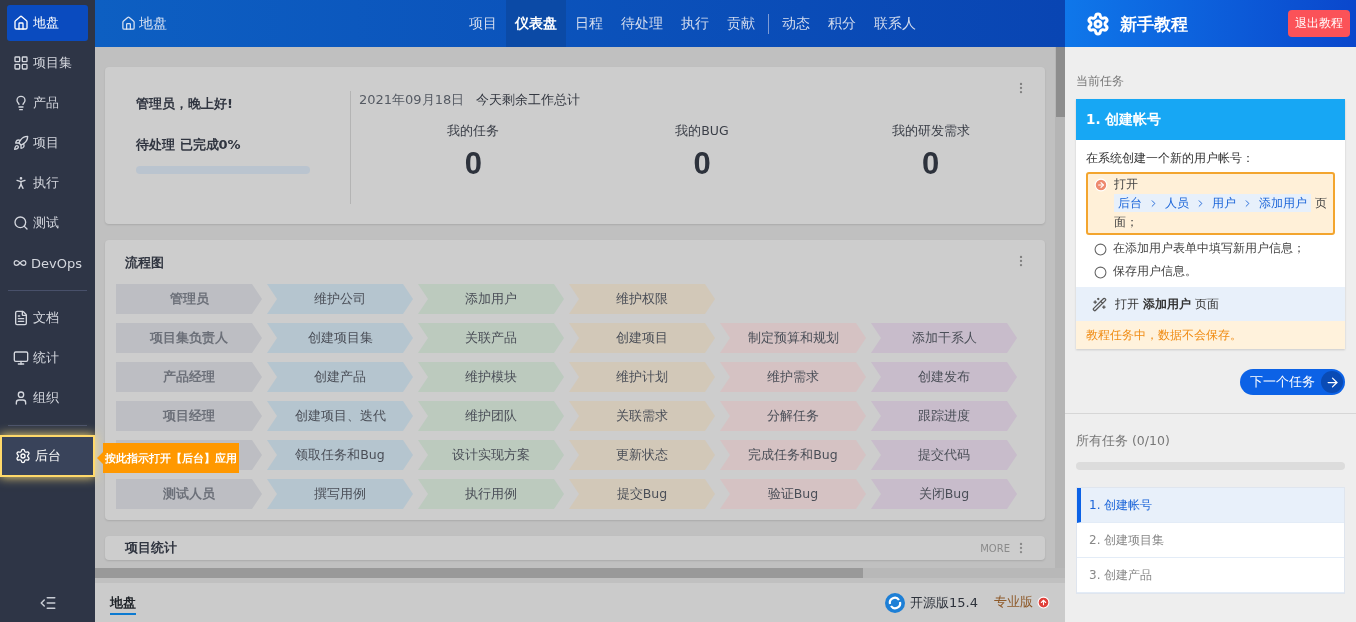  I want to click on flow-step: 创建产品, so click(340, 377).